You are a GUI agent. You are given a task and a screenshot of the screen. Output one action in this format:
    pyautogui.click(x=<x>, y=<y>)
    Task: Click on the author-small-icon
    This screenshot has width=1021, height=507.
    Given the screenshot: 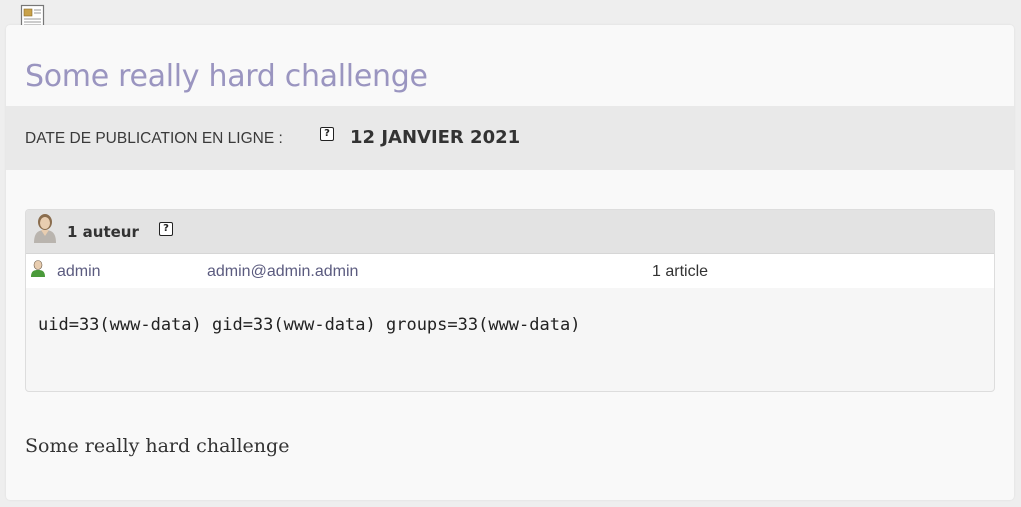 What is the action you would take?
    pyautogui.click(x=38, y=268)
    